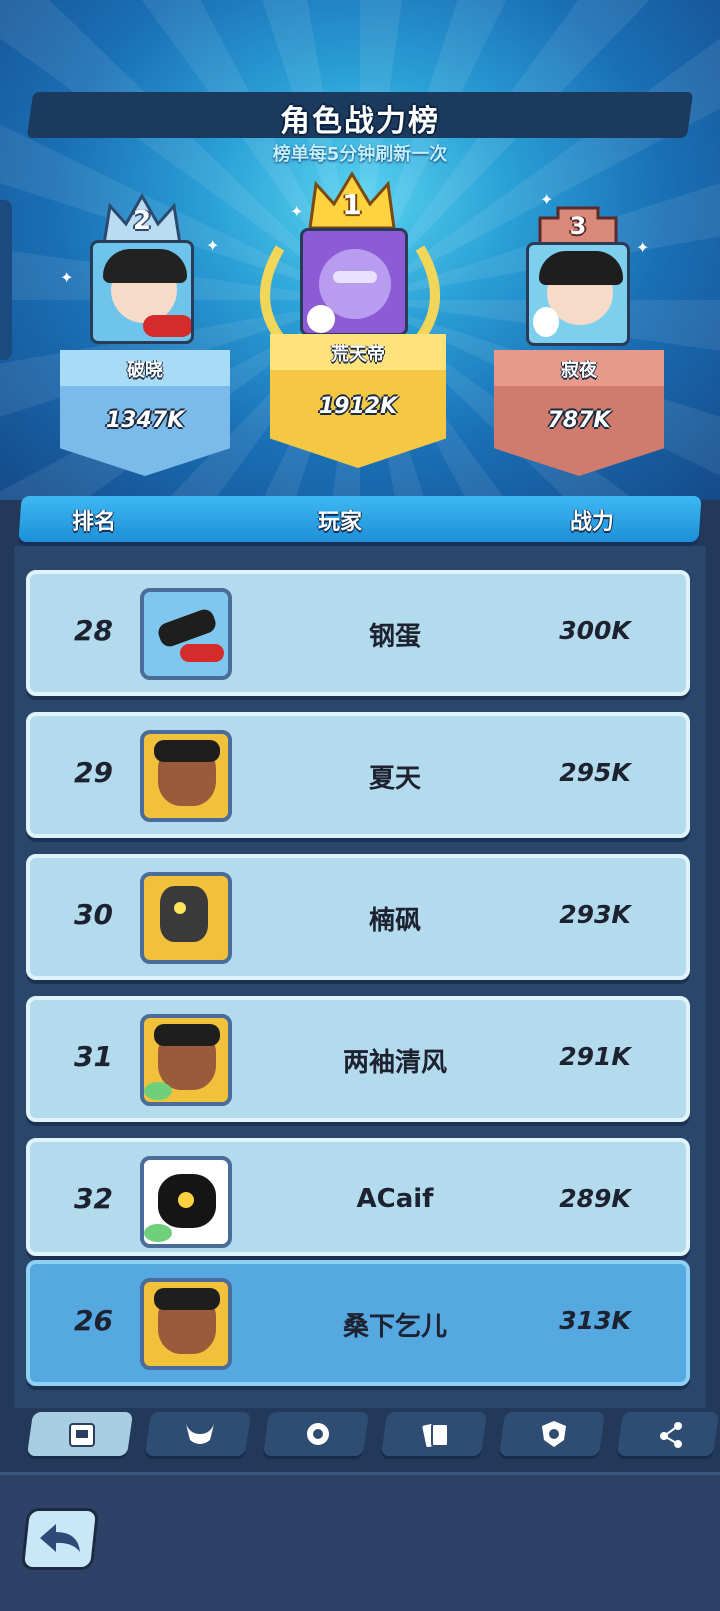  I want to click on gem-tab-icon, so click(318, 1434).